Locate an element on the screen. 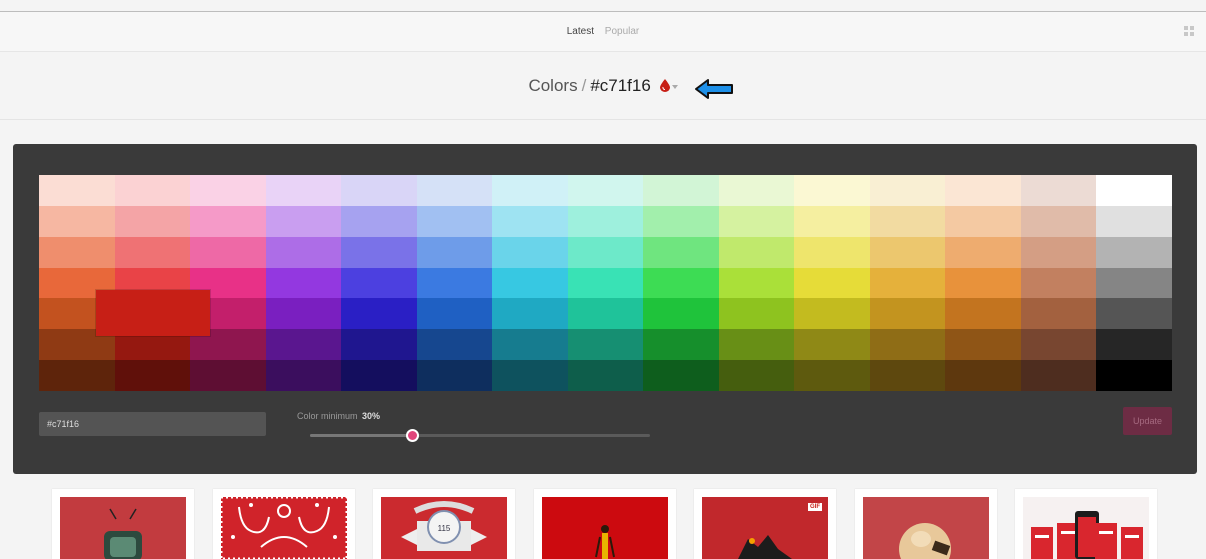  update-button: Update is located at coordinates (1147, 421).